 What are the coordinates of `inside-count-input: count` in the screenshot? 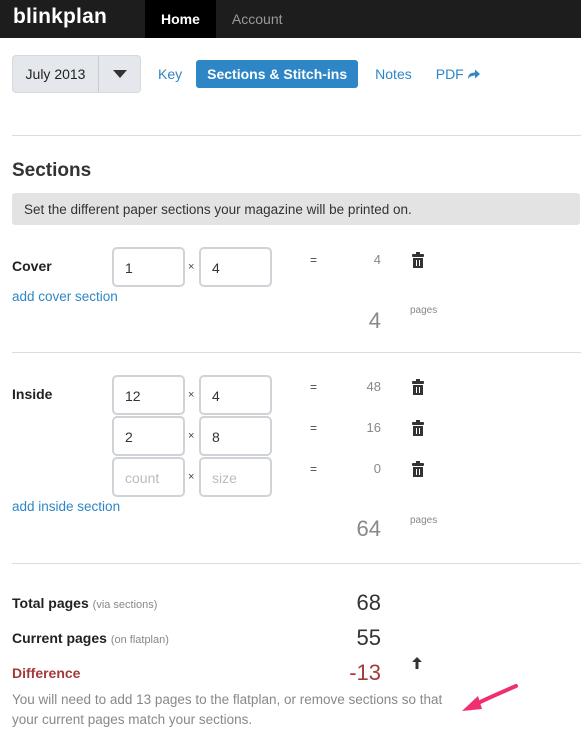 It's located at (148, 477).